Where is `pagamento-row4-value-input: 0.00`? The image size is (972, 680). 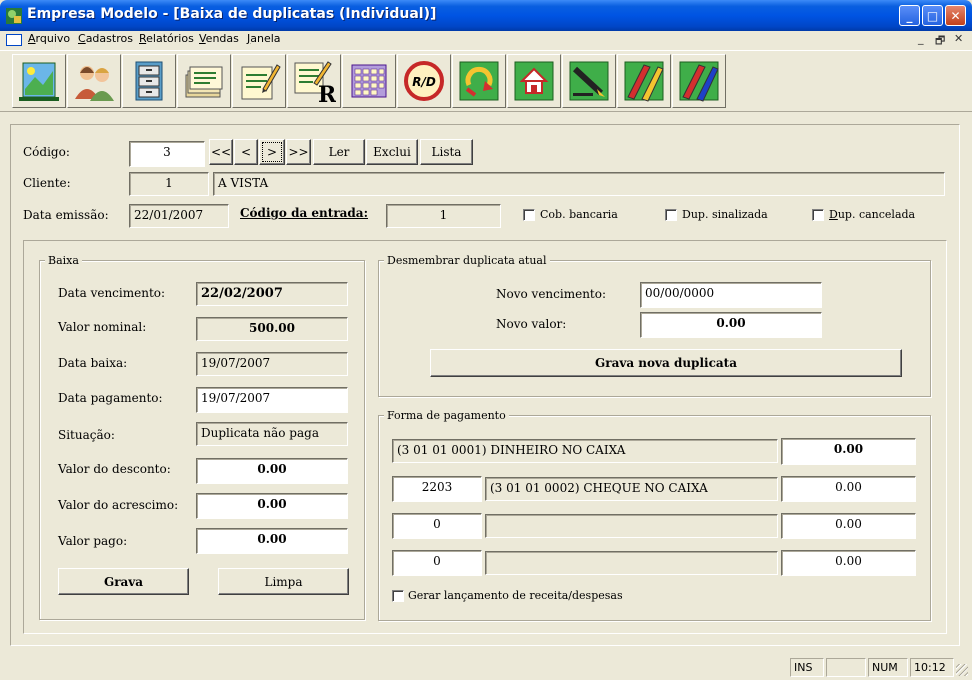
pagamento-row4-value-input: 0.00 is located at coordinates (848, 563).